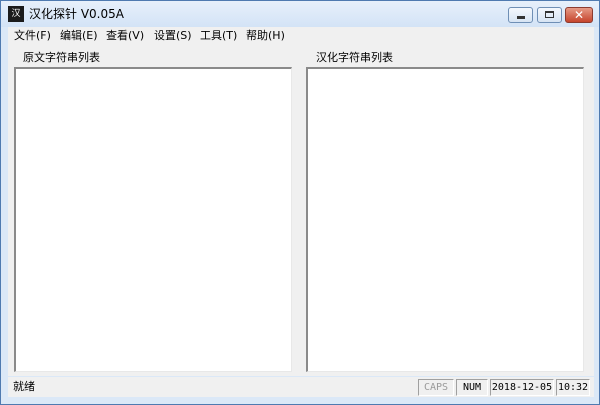 The height and width of the screenshot is (405, 600). I want to click on title-bar: 汉 汉化探针 V0.05A ✕, so click(300, 14).